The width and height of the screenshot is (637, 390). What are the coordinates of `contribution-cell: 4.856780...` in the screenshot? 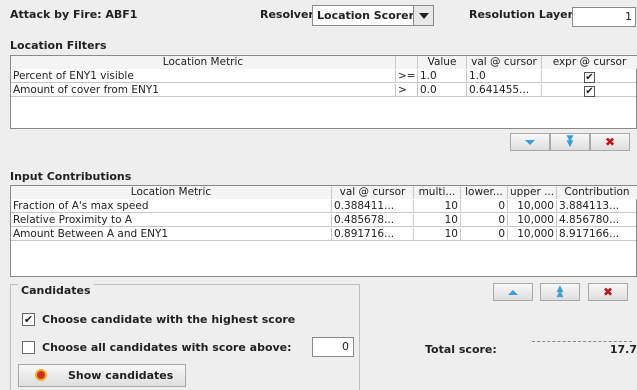 It's located at (589, 220).